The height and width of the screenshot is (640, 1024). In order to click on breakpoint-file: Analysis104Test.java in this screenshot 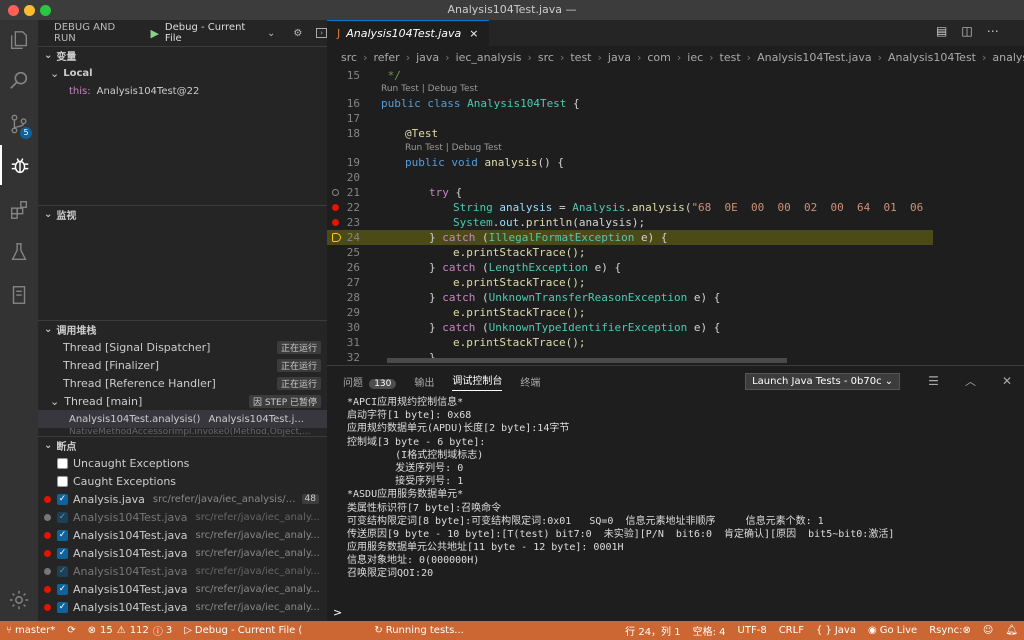, I will do `click(130, 589)`.